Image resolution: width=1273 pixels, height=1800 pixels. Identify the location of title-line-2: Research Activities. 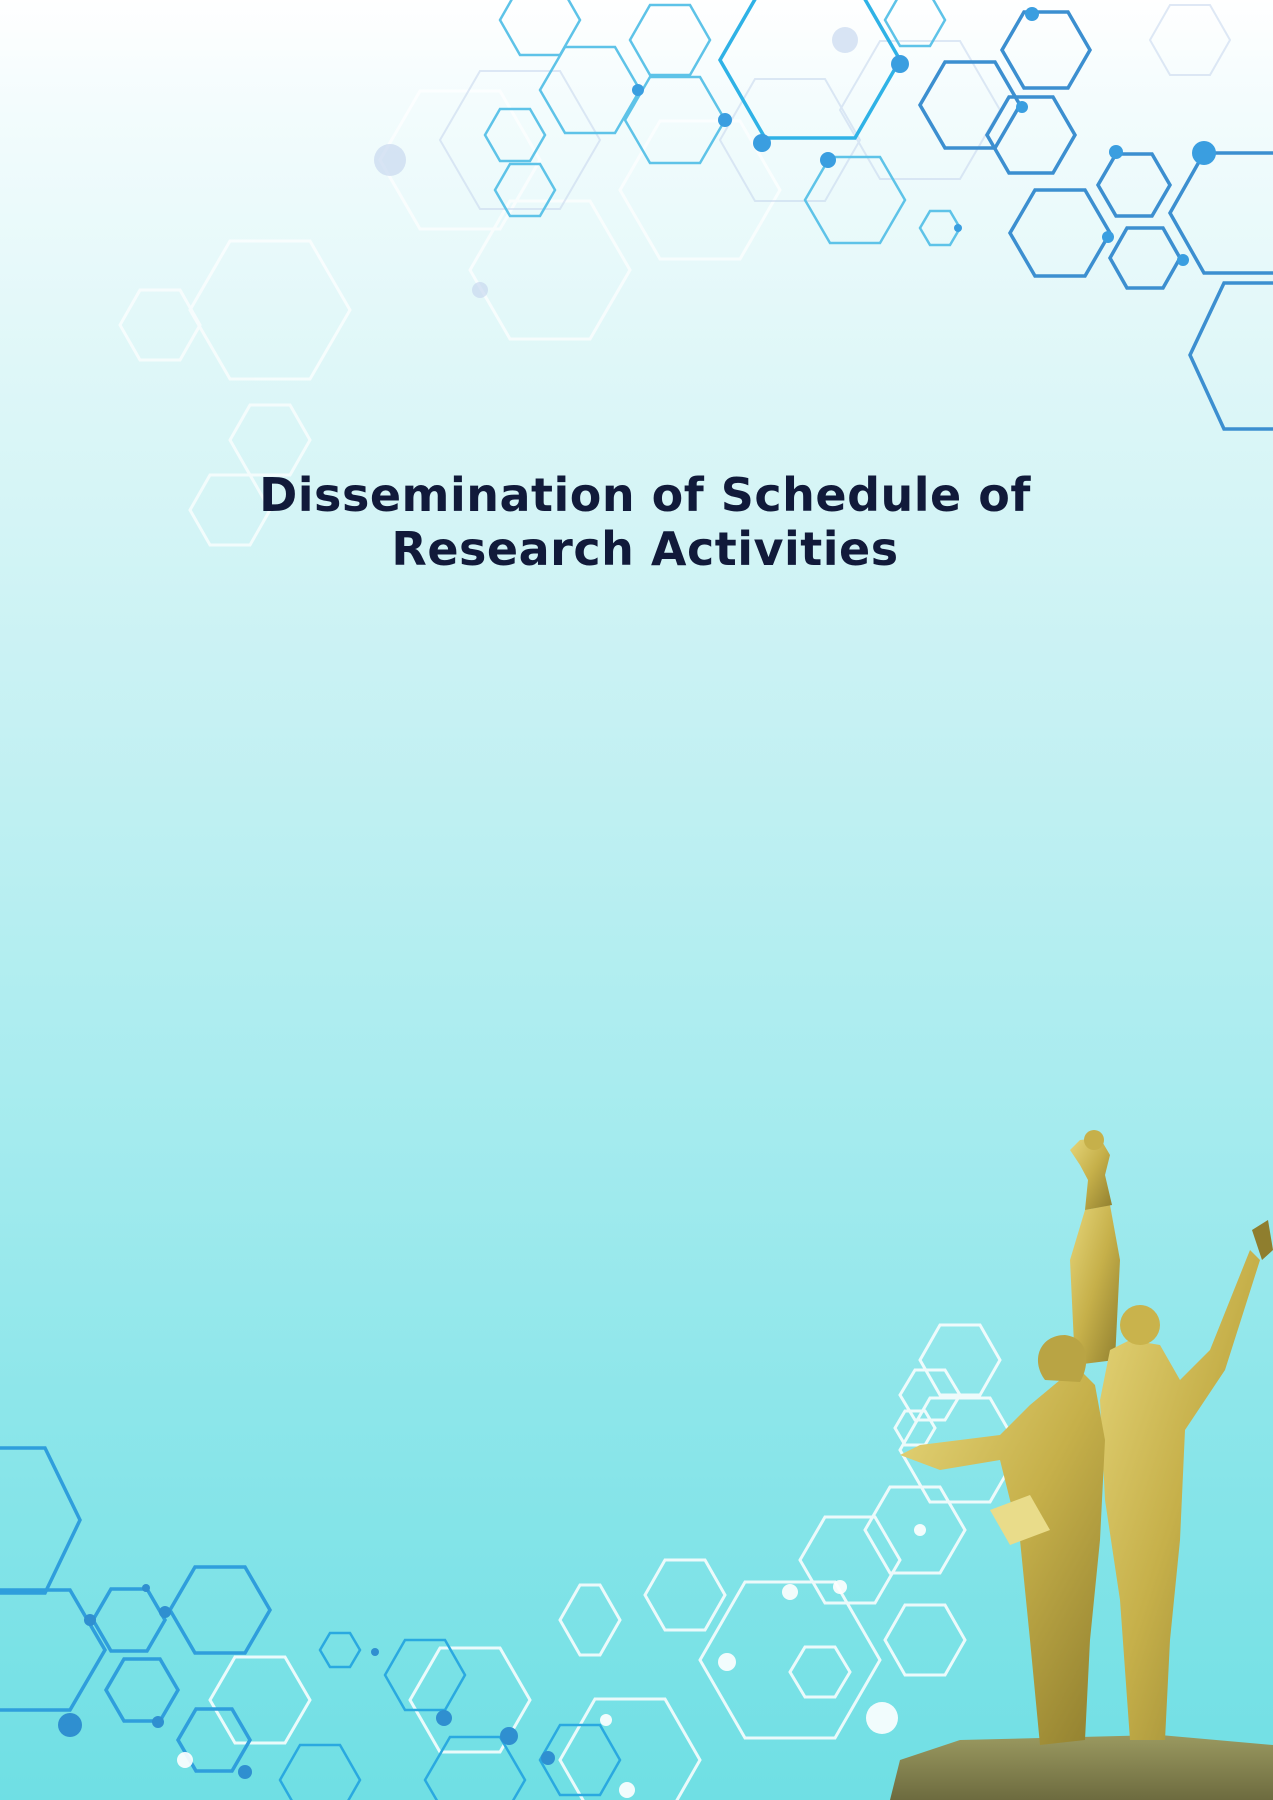
(645, 549).